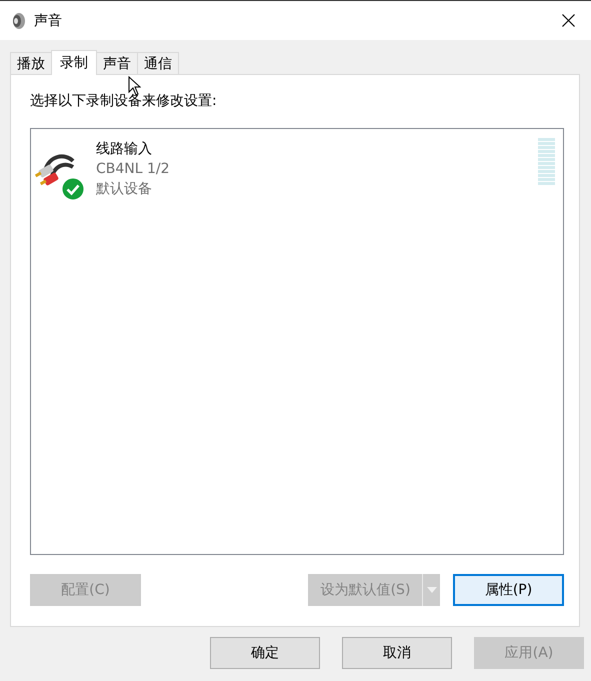 Image resolution: width=591 pixels, height=681 pixels. I want to click on properties-button: 属性(P), so click(508, 590).